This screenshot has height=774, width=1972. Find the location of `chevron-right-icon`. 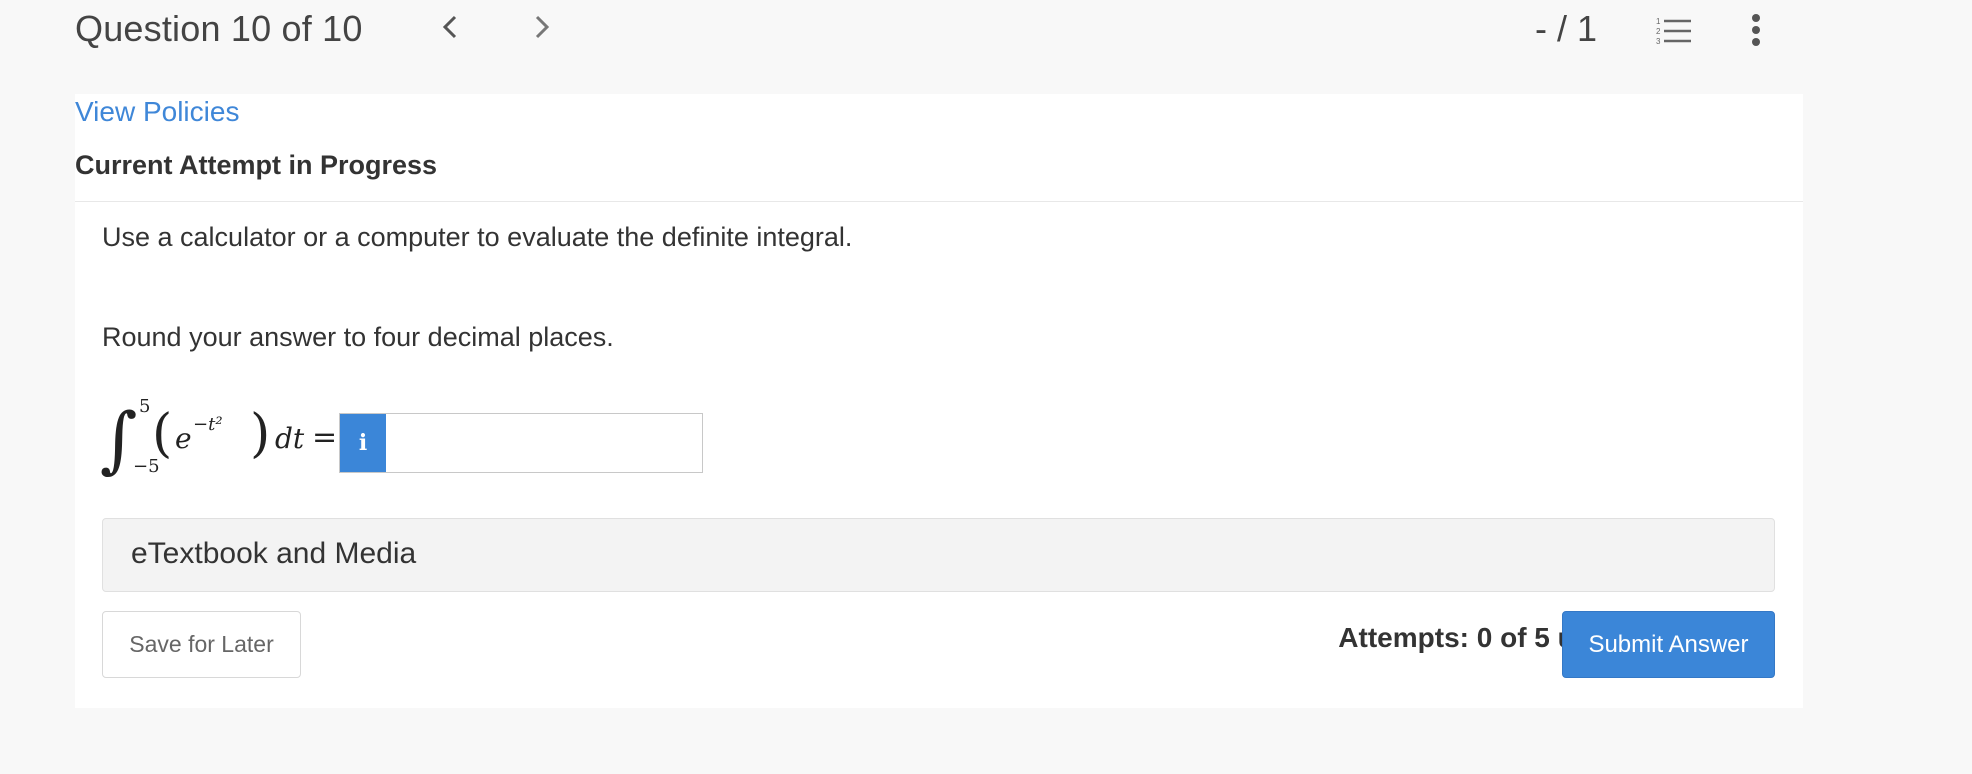

chevron-right-icon is located at coordinates (542, 27).